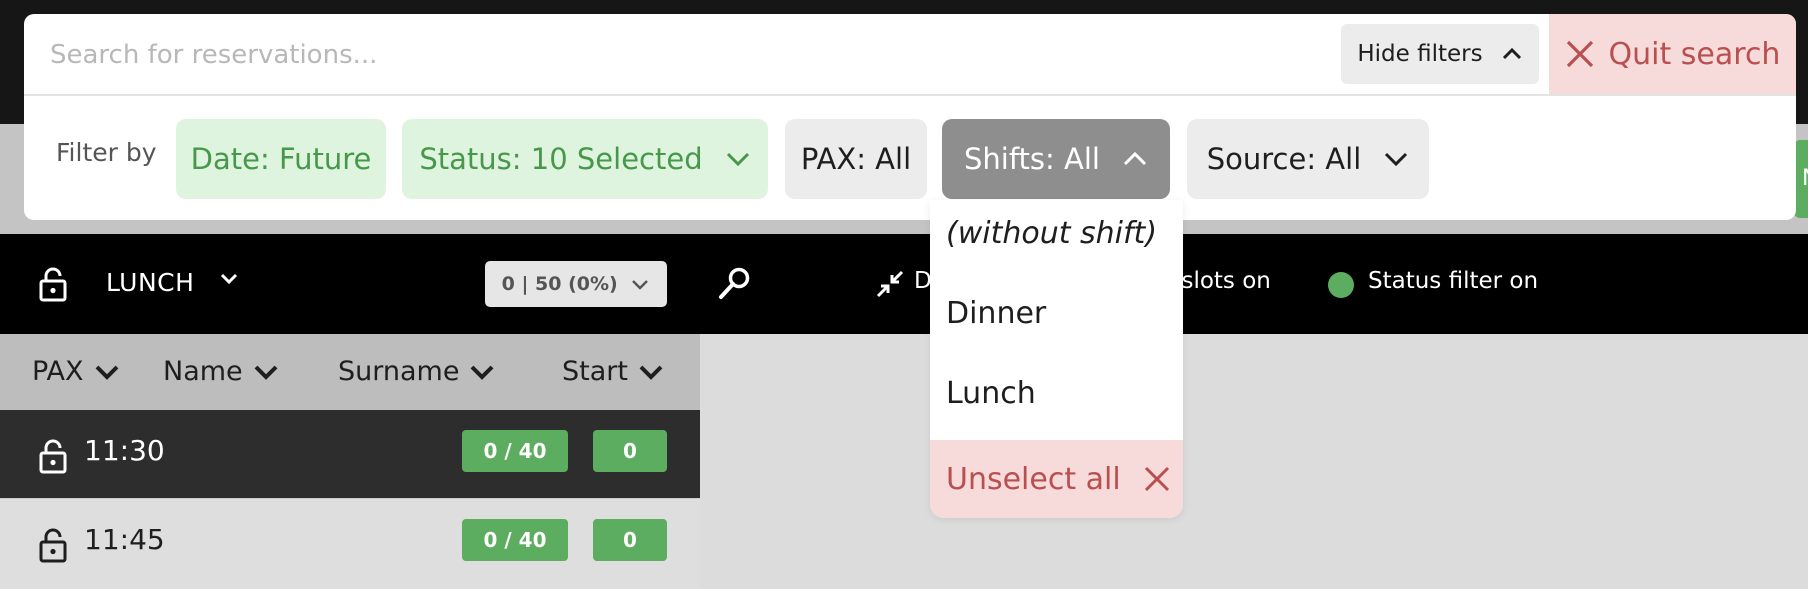 The width and height of the screenshot is (1808, 589). What do you see at coordinates (890, 286) in the screenshot?
I see `compress-icon` at bounding box center [890, 286].